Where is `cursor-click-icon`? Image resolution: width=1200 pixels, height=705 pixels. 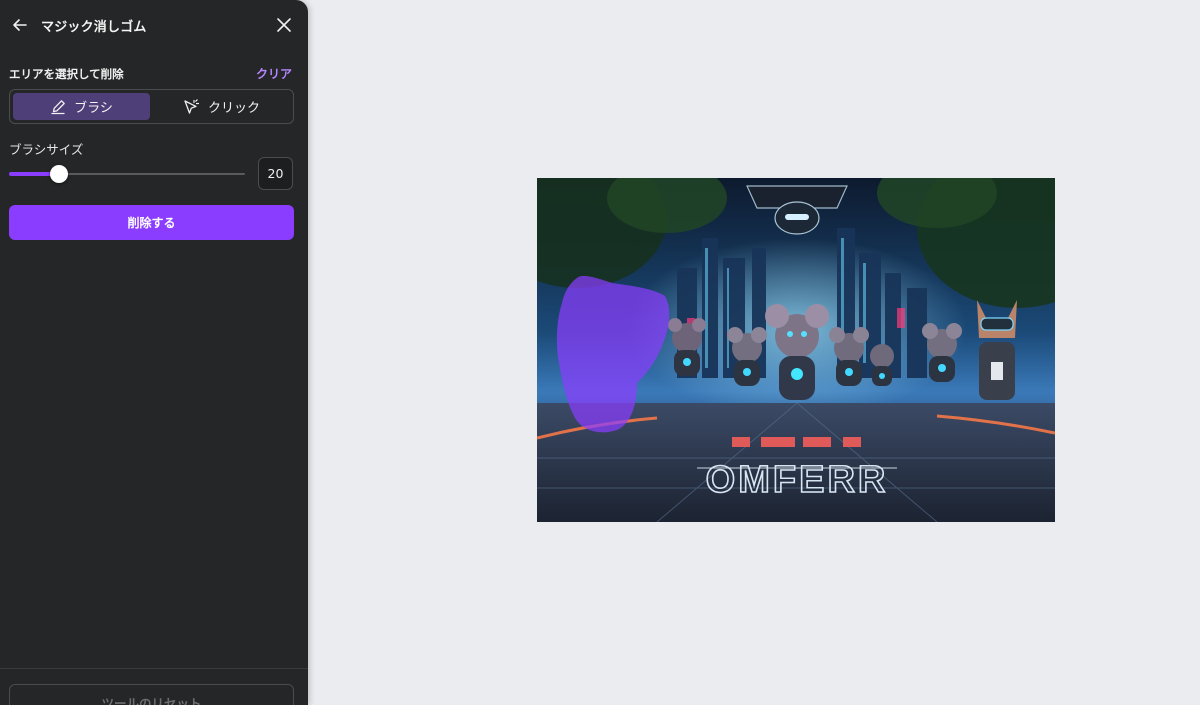
cursor-click-icon is located at coordinates (192, 106).